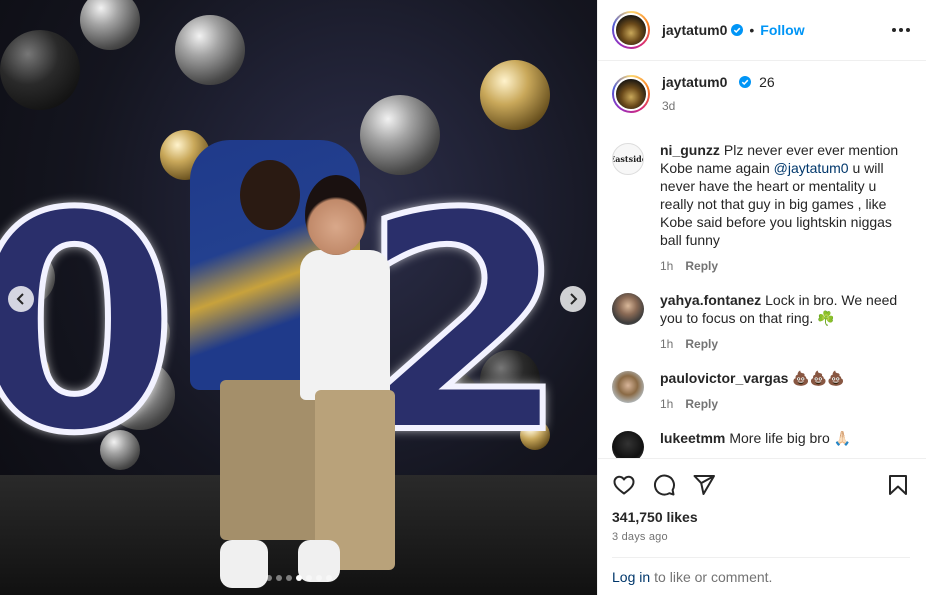  Describe the element at coordinates (901, 30) in the screenshot. I see `more-options-icon` at that location.